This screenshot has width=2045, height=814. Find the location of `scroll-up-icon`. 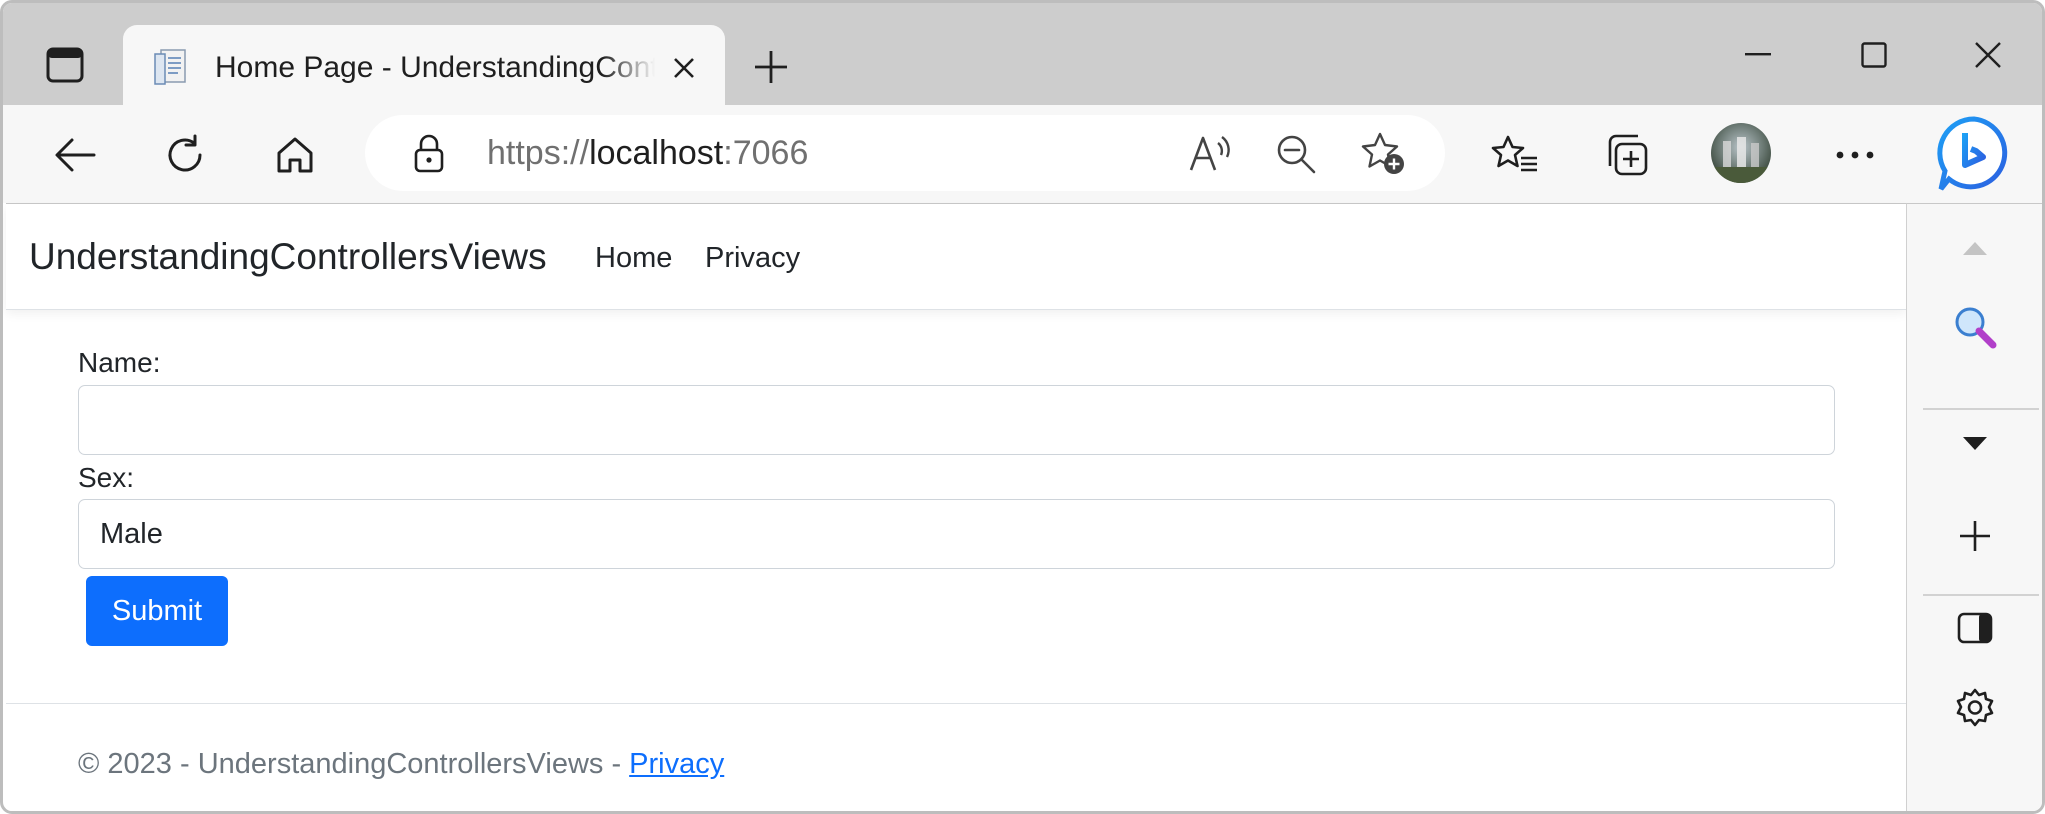

scroll-up-icon is located at coordinates (1975, 248).